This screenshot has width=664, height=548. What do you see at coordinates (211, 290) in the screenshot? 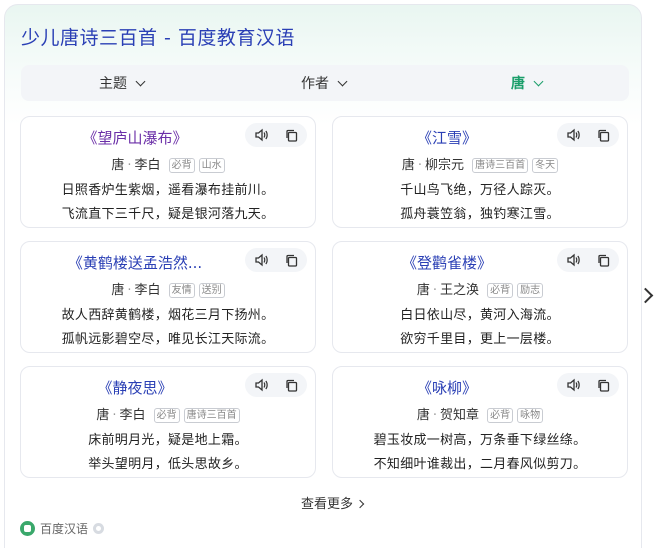
I see `poem-tag: 送别` at bounding box center [211, 290].